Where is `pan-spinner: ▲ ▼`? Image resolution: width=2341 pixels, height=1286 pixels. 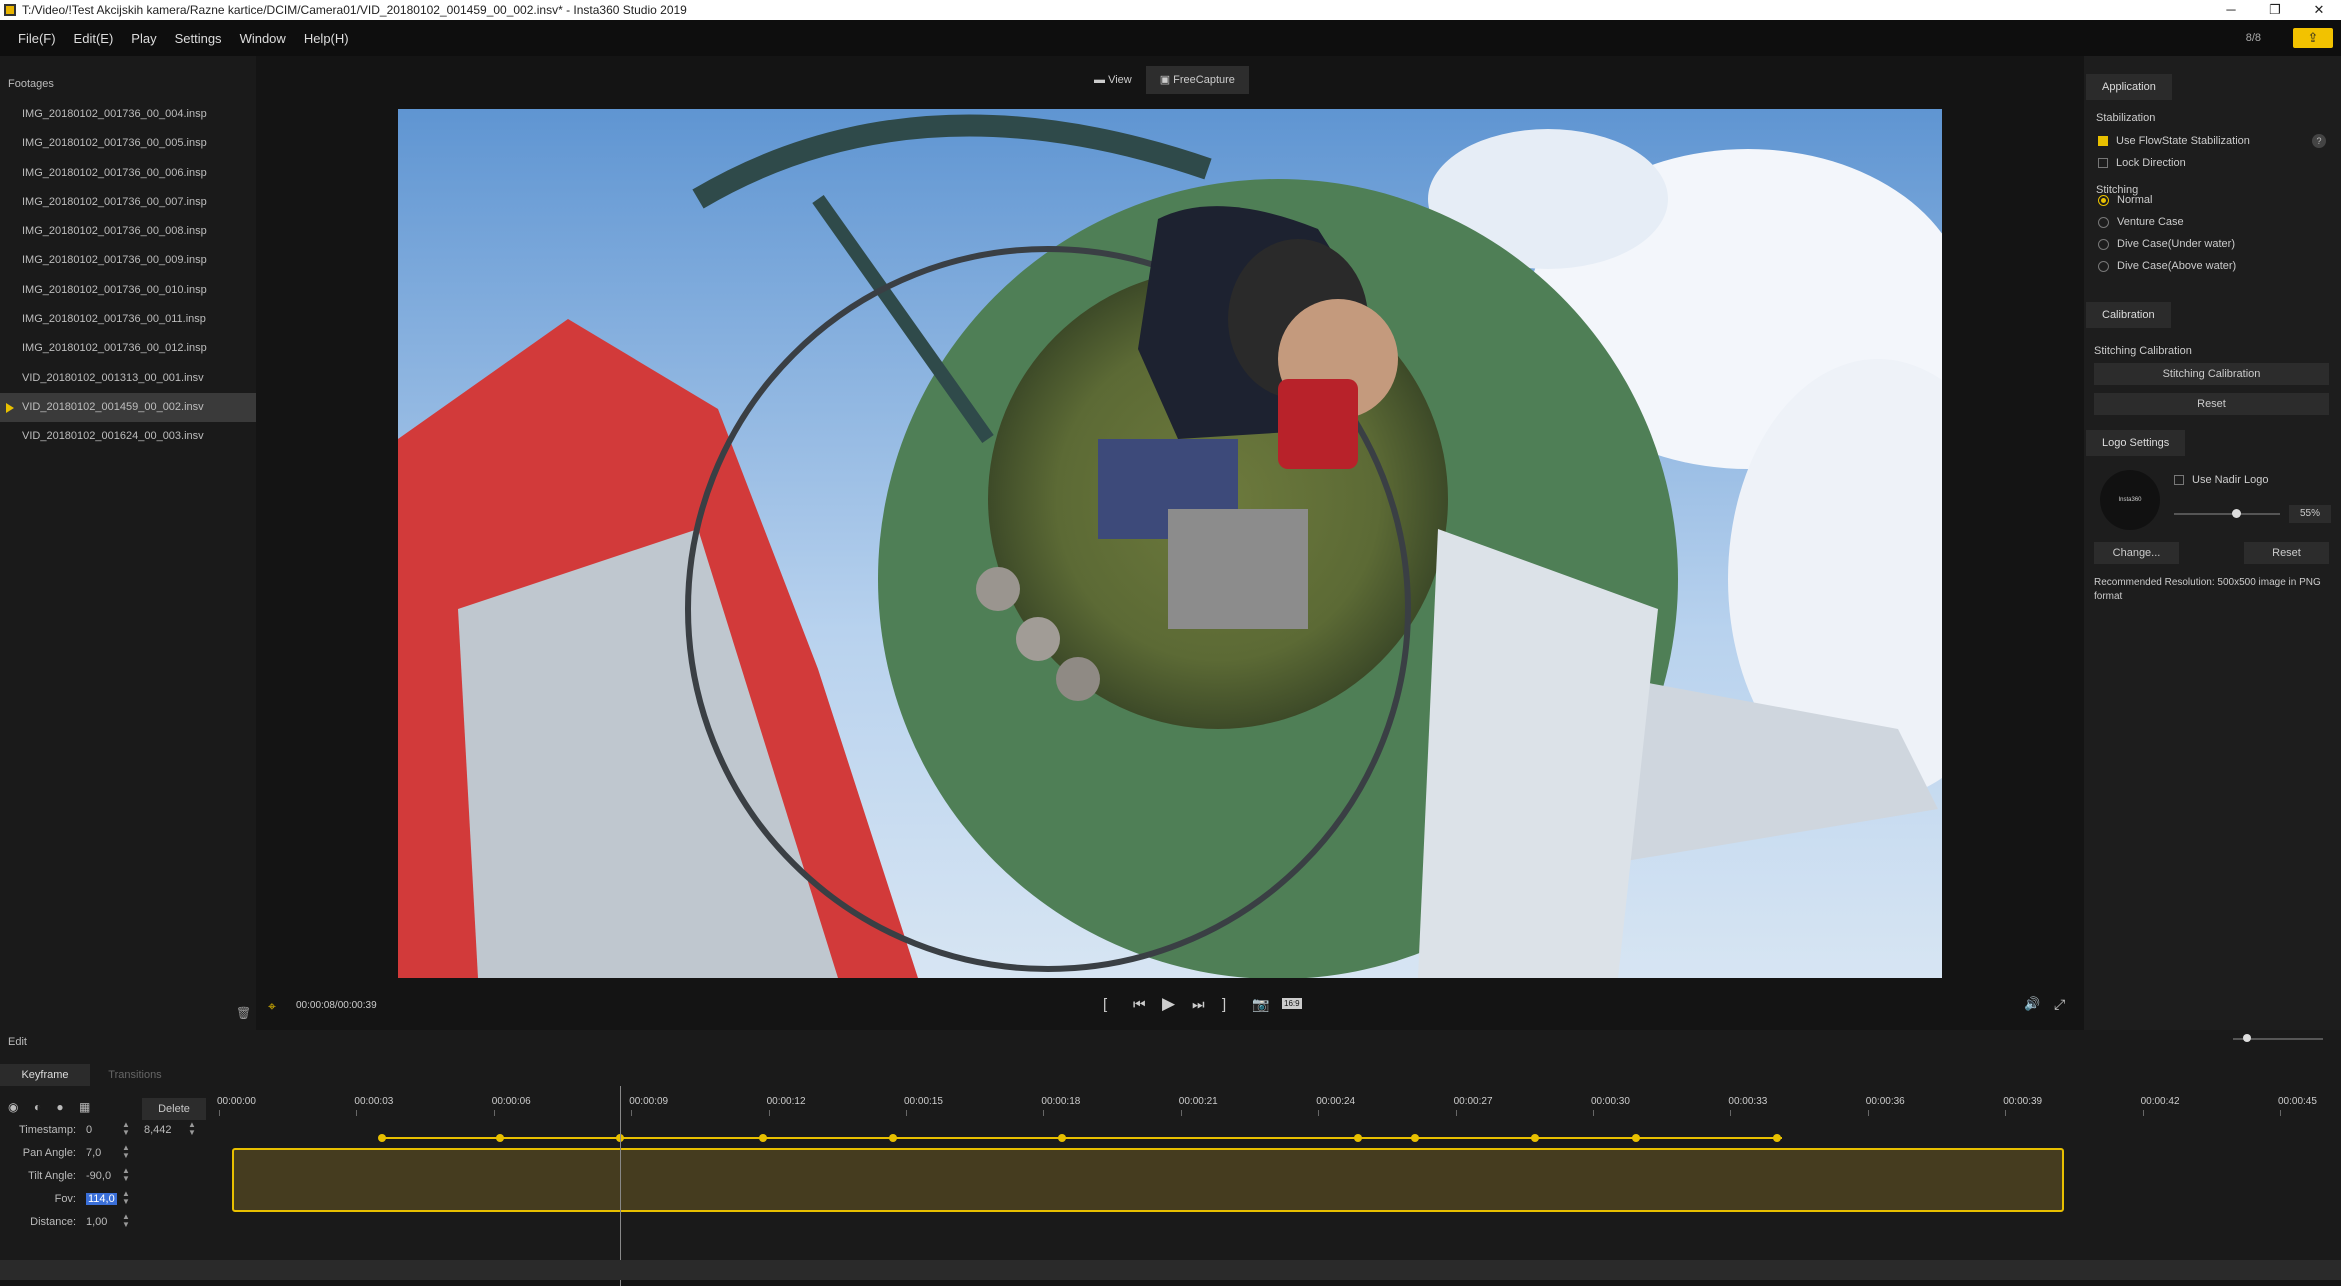
pan-spinner: ▲ ▼ is located at coordinates (126, 1152).